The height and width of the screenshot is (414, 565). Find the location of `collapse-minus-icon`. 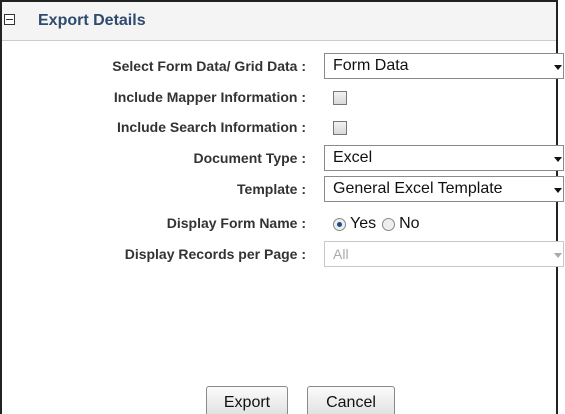

collapse-minus-icon is located at coordinates (9, 19).